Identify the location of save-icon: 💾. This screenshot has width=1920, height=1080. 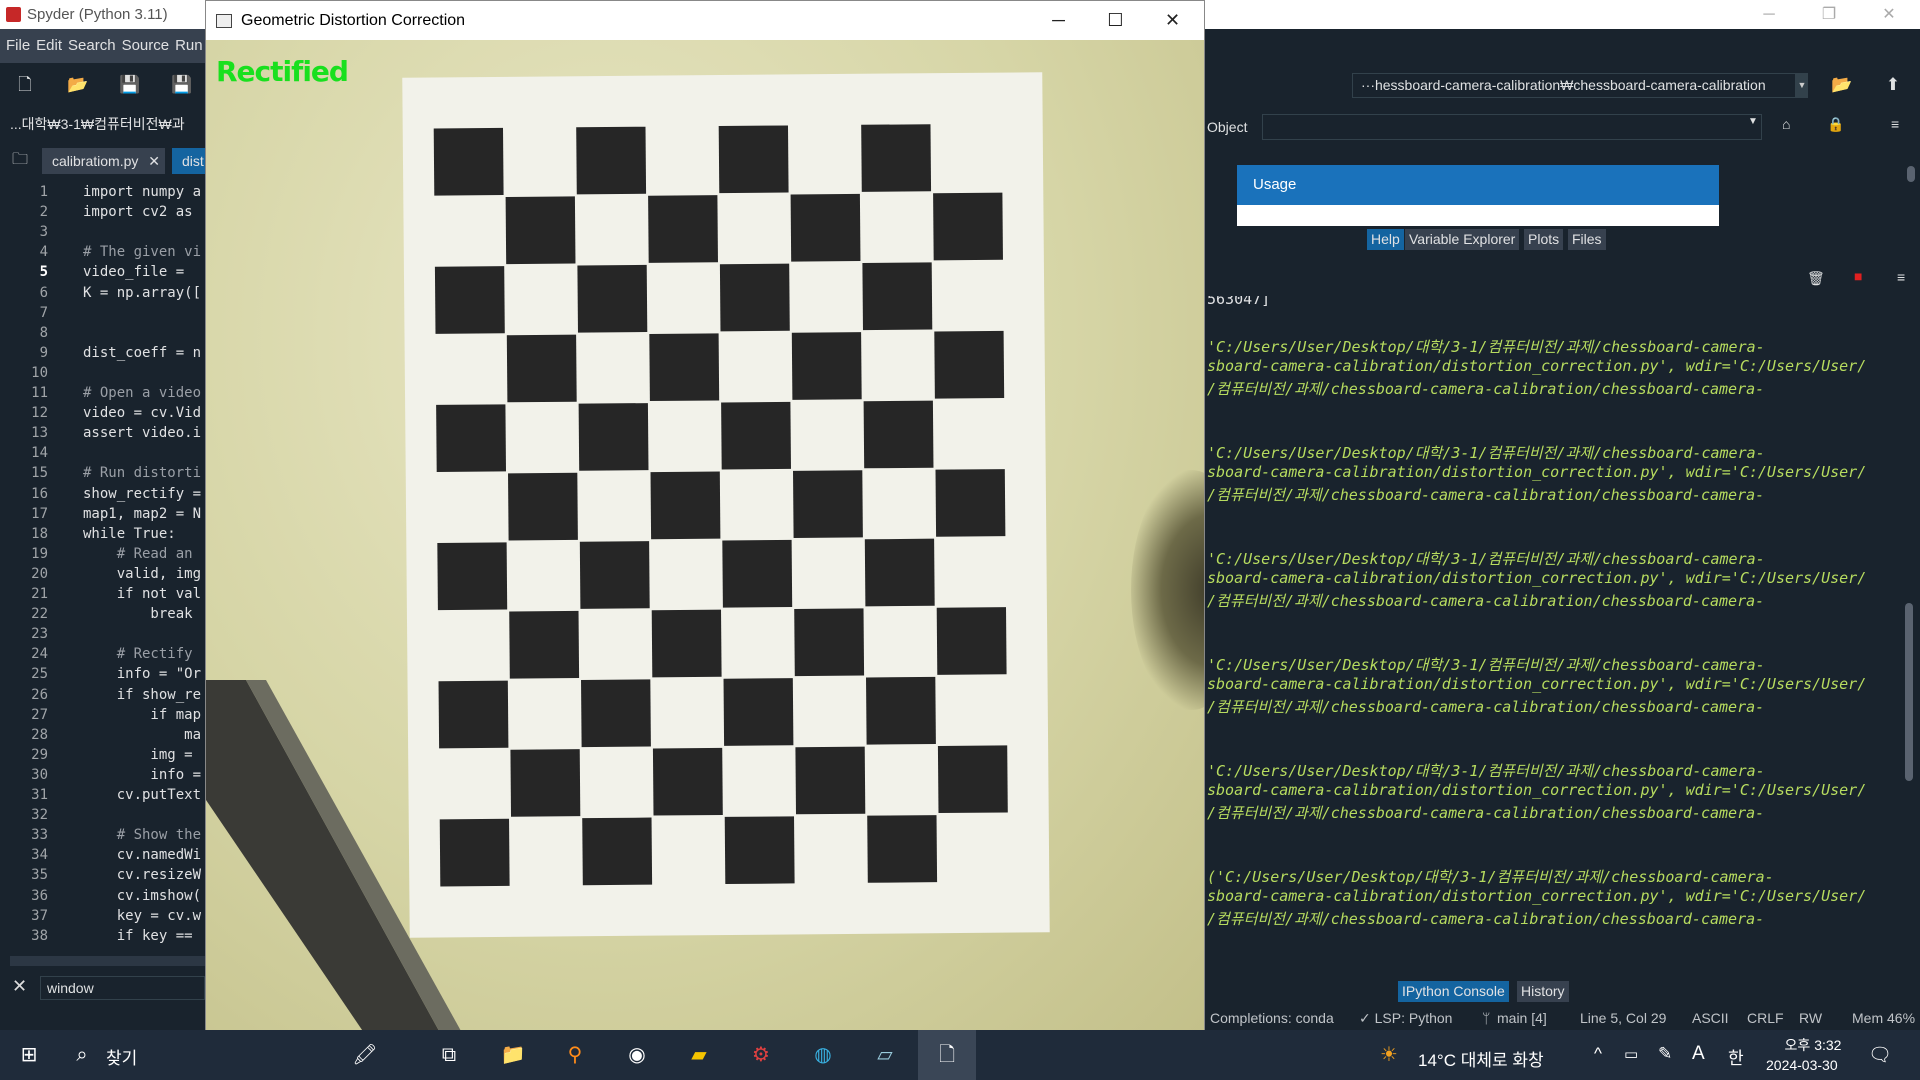
(129, 85).